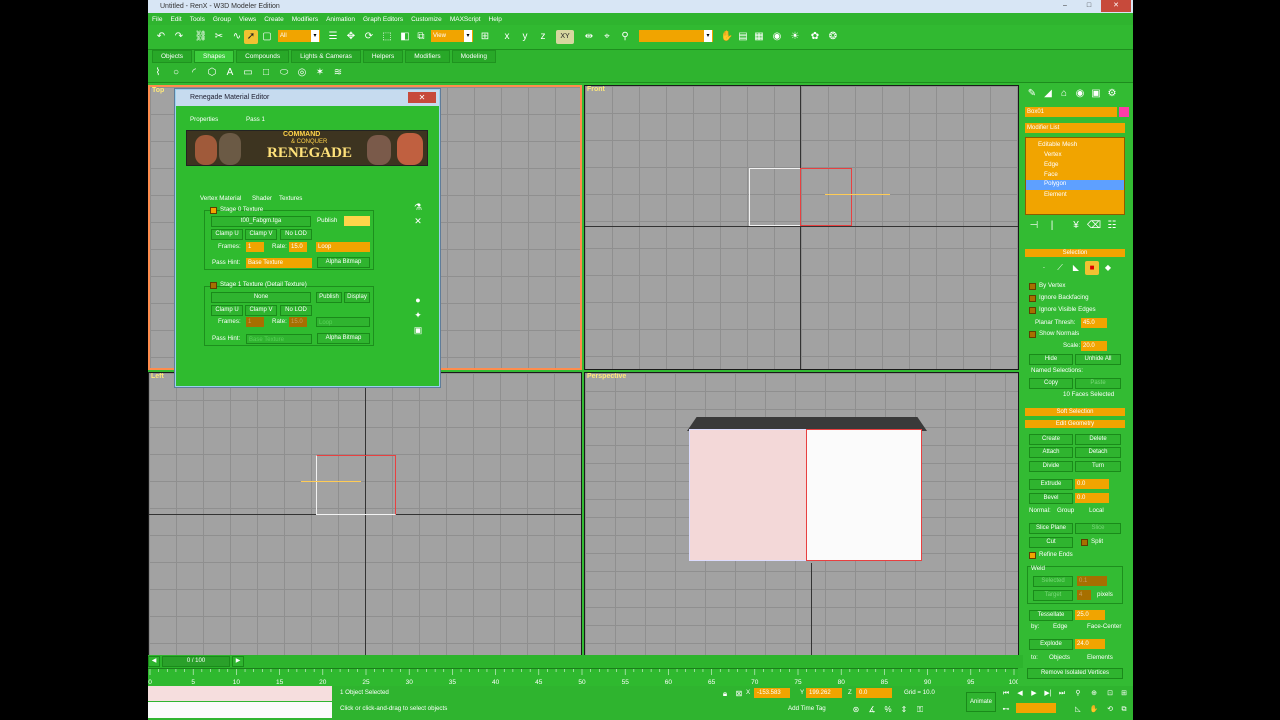  Describe the element at coordinates (452, 36) in the screenshot. I see `reference-coordinate-dropdown: View` at that location.